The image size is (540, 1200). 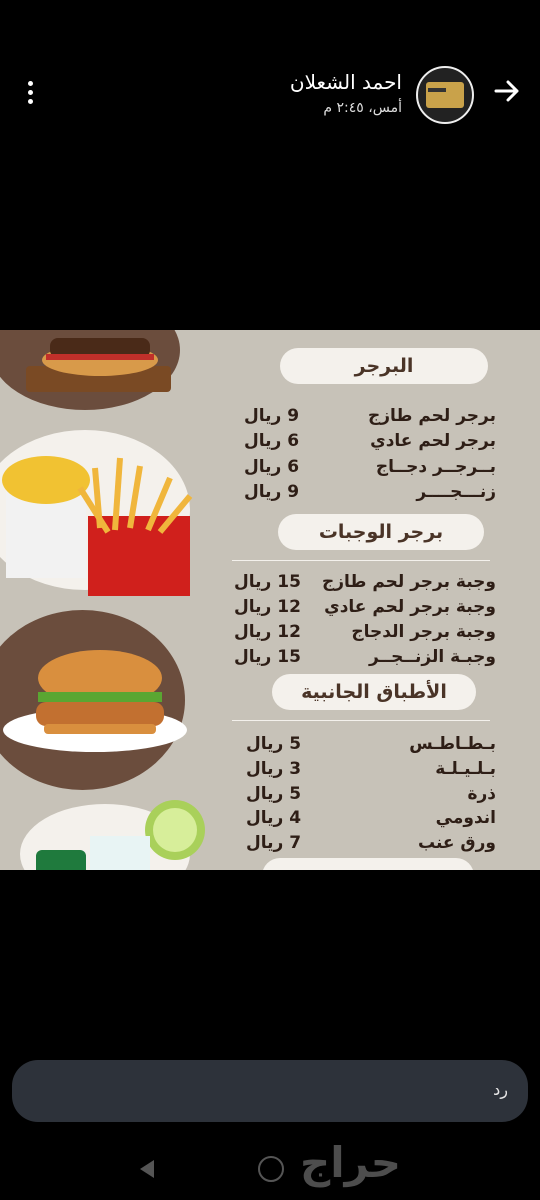 I want to click on menu-item-name: وجبة برجر الدجاج, so click(x=423, y=632).